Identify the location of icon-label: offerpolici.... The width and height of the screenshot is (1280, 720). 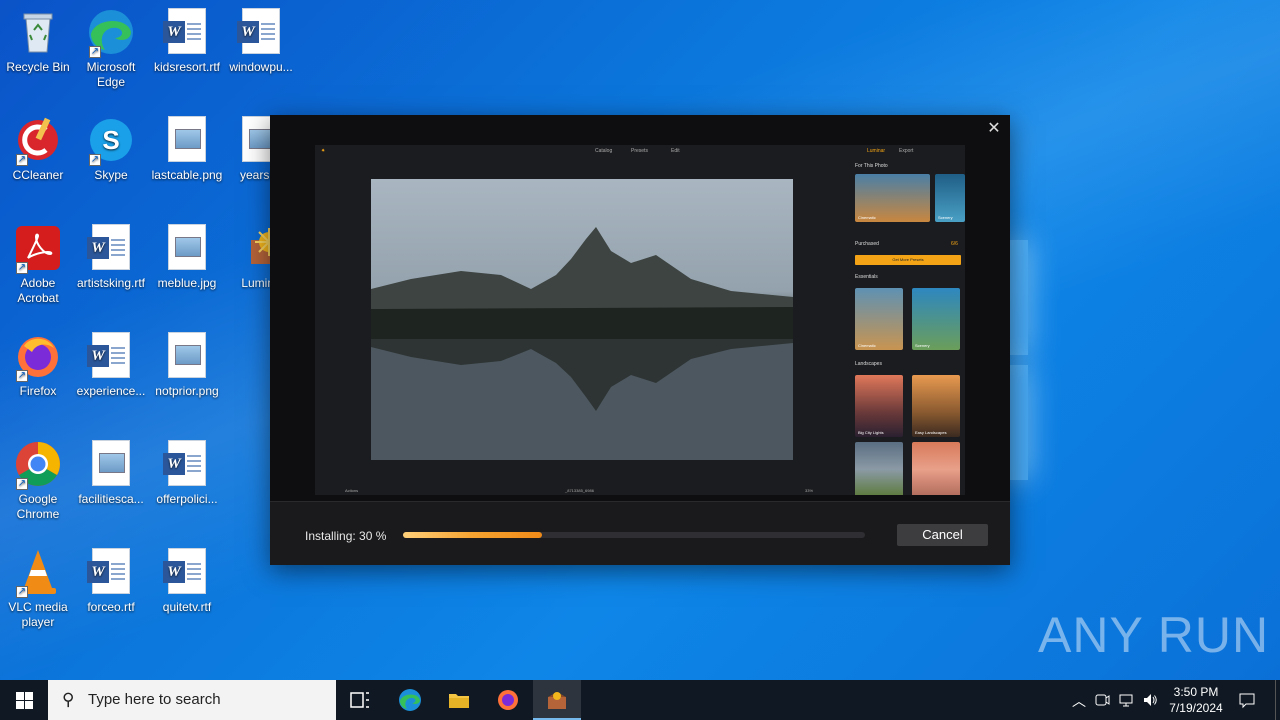
(187, 499).